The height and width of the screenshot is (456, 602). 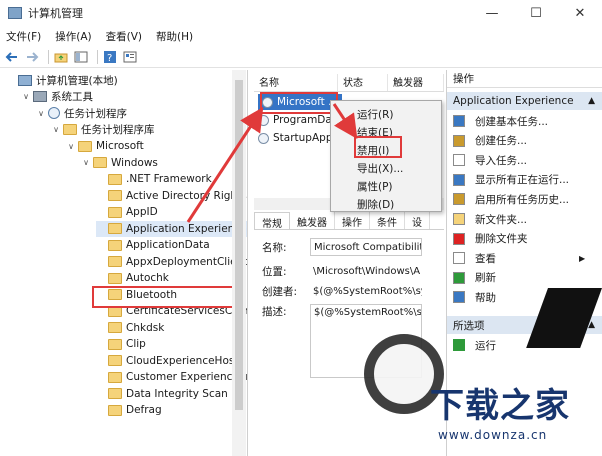 What do you see at coordinates (474, 278) in the screenshot?
I see `action-item: 刷新` at bounding box center [474, 278].